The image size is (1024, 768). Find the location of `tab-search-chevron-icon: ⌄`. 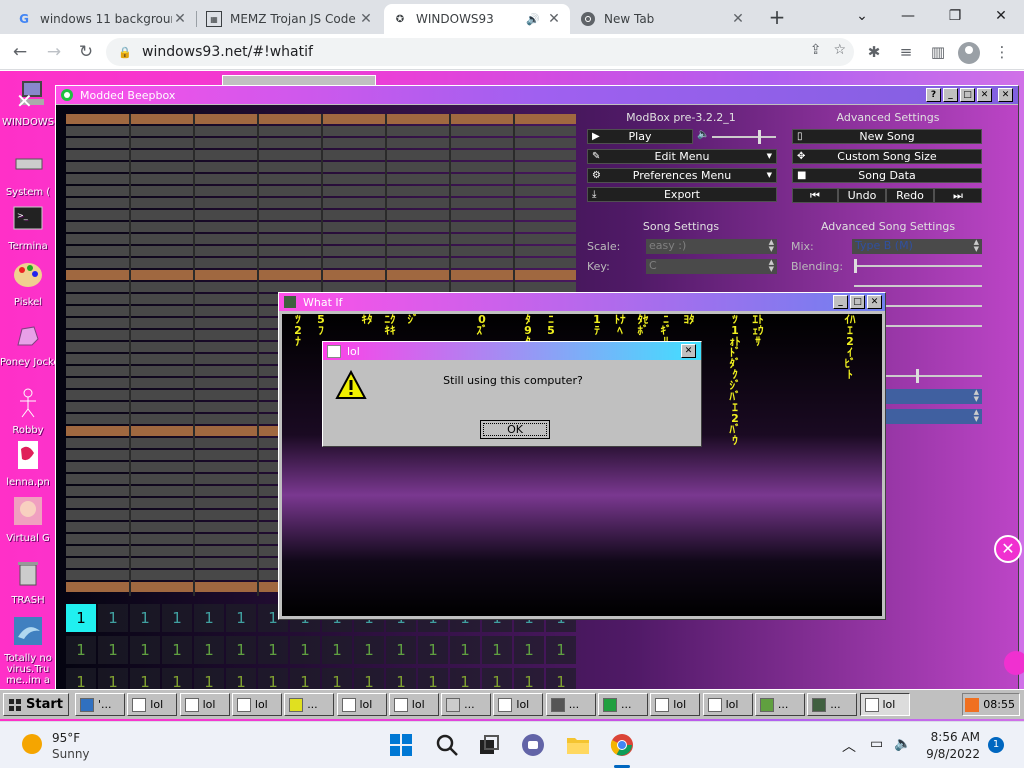

tab-search-chevron-icon: ⌄ is located at coordinates (862, 16).